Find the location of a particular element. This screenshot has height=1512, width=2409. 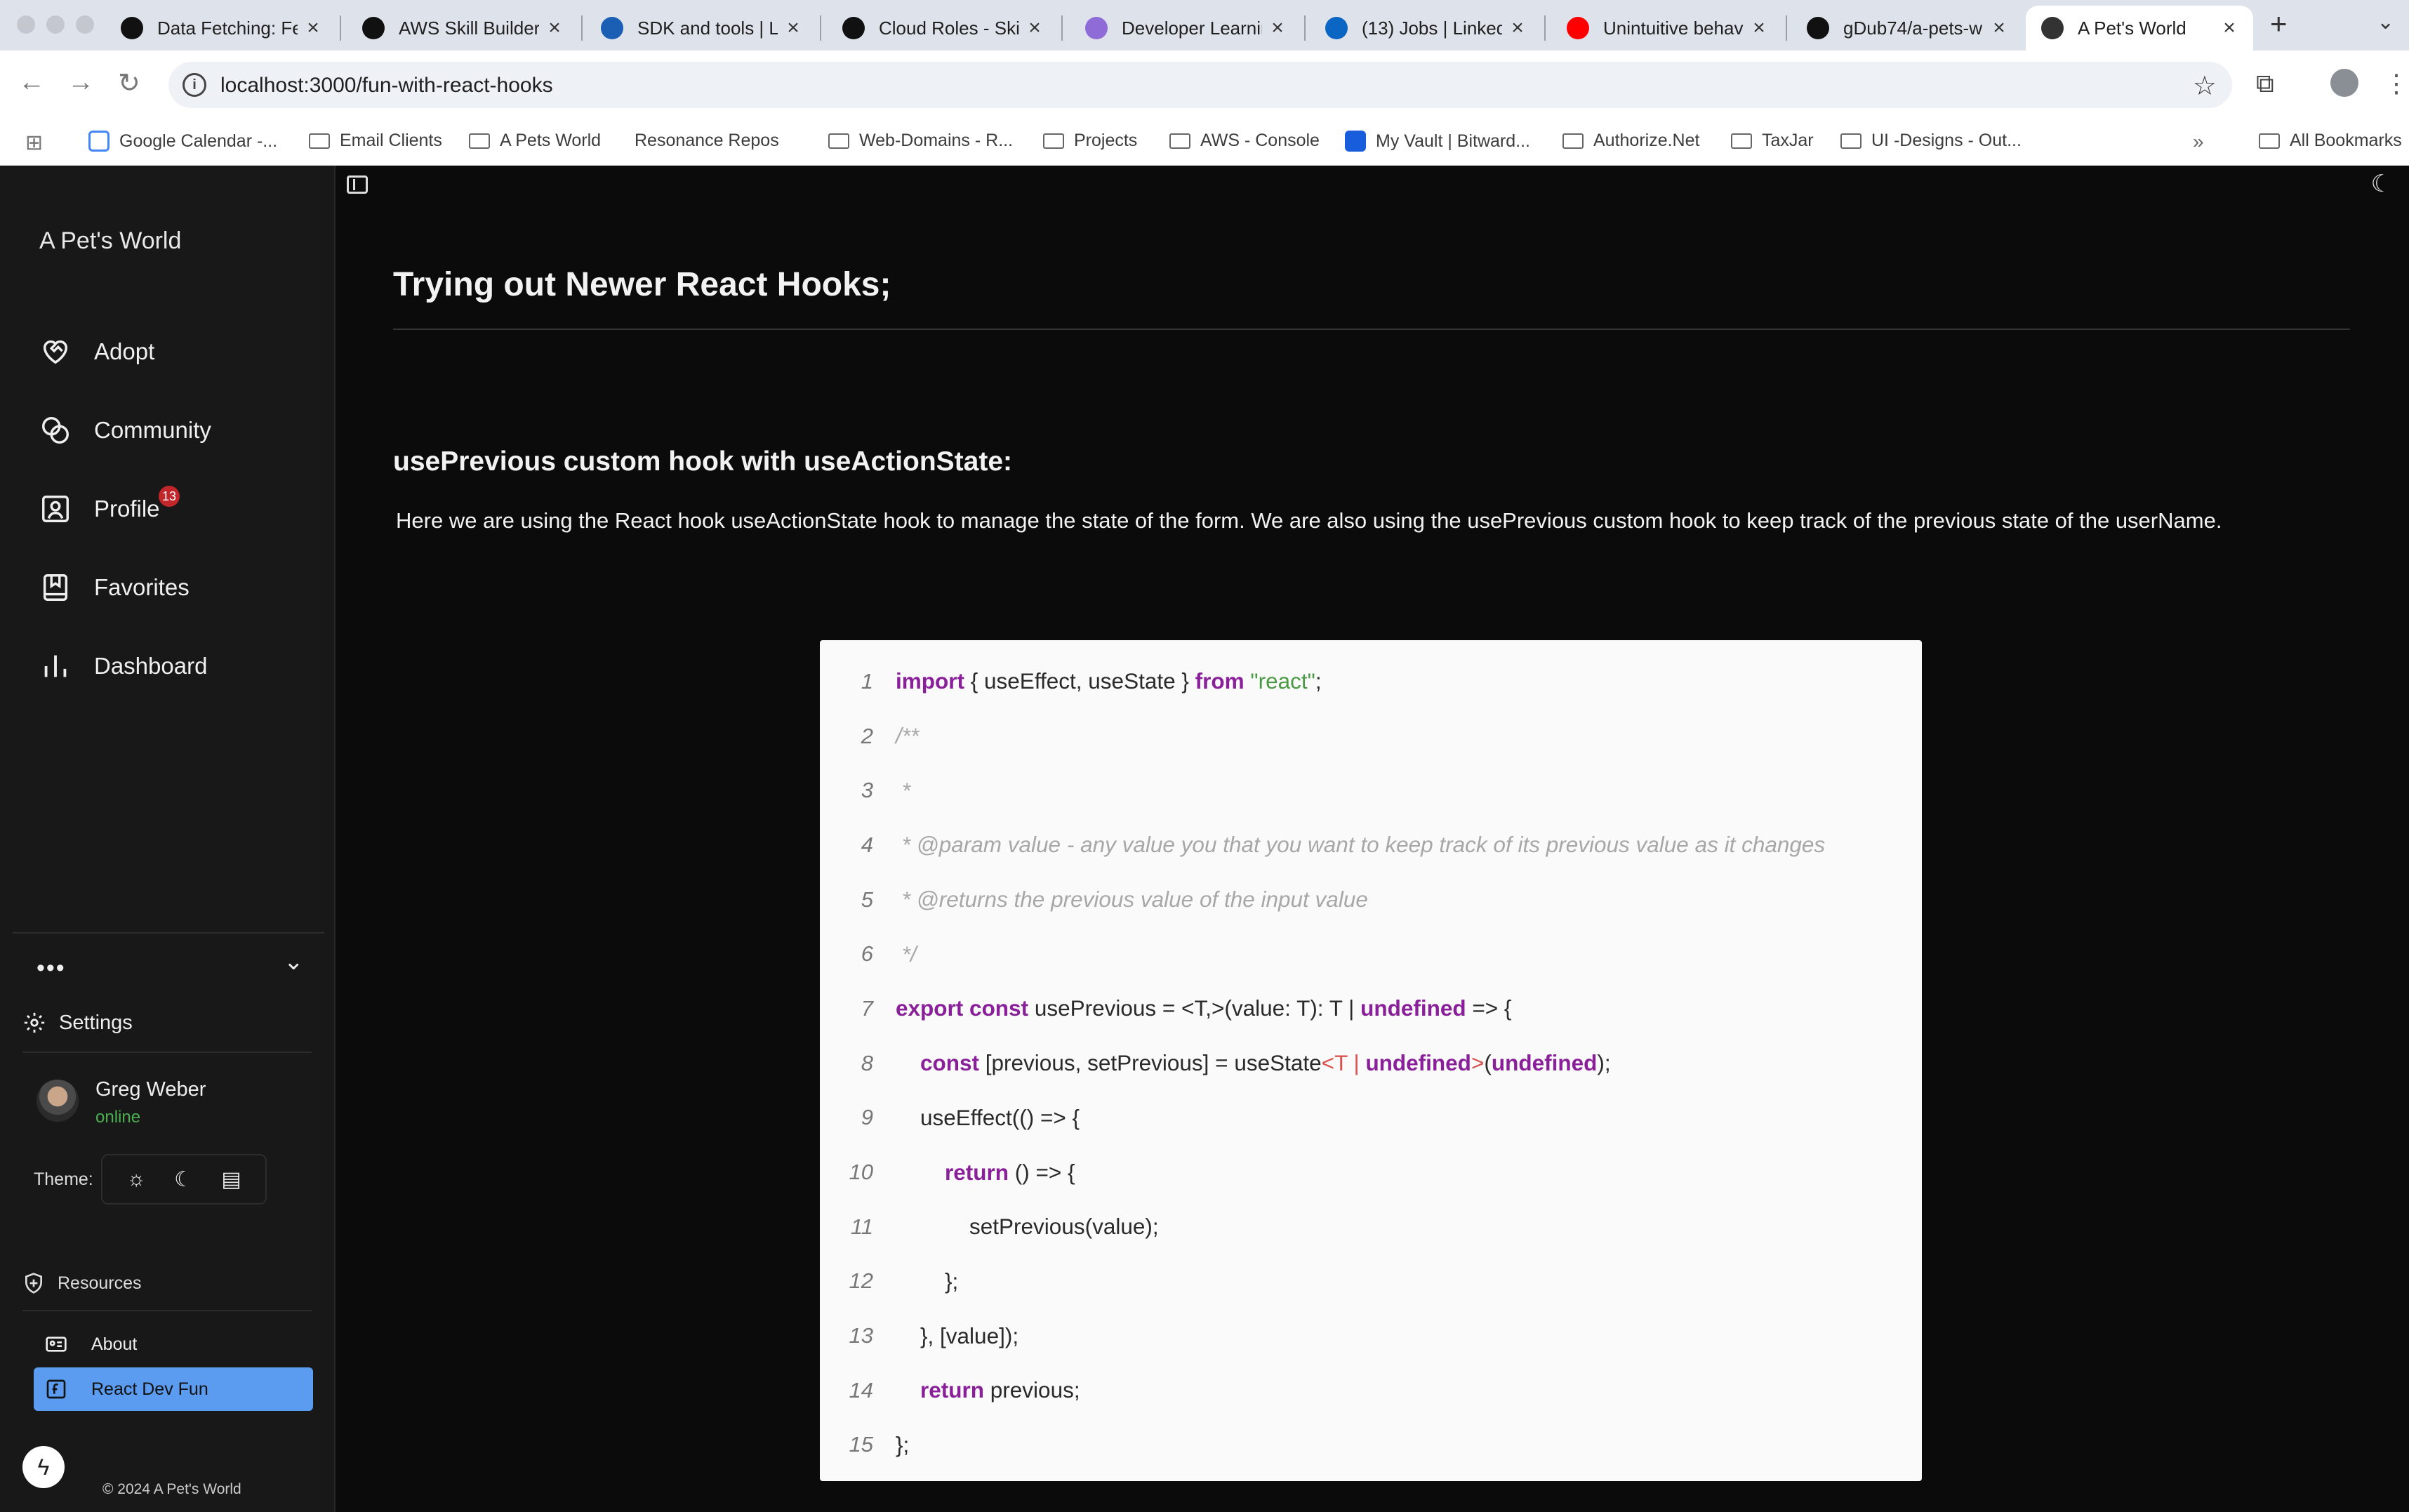

bookmark-item: Authorize.Net is located at coordinates (1630, 141).